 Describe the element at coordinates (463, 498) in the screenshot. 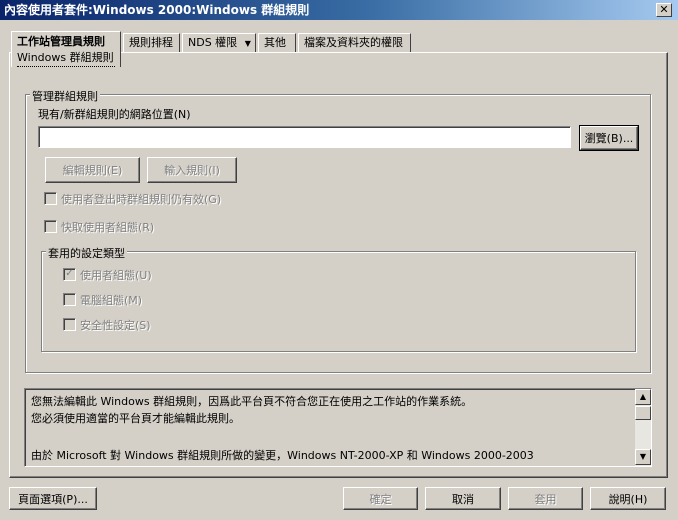

I see `cancel-button: 取消` at that location.